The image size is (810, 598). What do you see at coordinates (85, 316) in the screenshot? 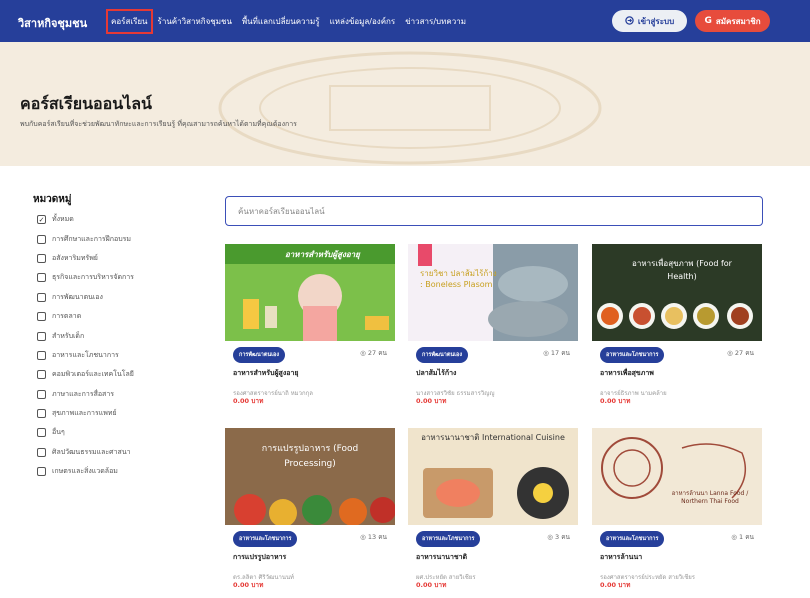
I see `category-item: การตลาด` at bounding box center [85, 316].